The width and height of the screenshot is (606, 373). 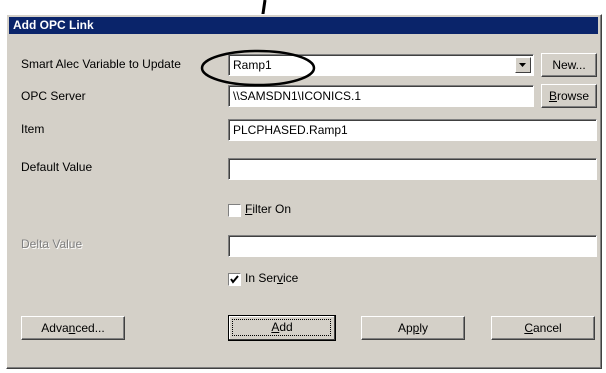 What do you see at coordinates (543, 328) in the screenshot?
I see `cancel-button: Cancel` at bounding box center [543, 328].